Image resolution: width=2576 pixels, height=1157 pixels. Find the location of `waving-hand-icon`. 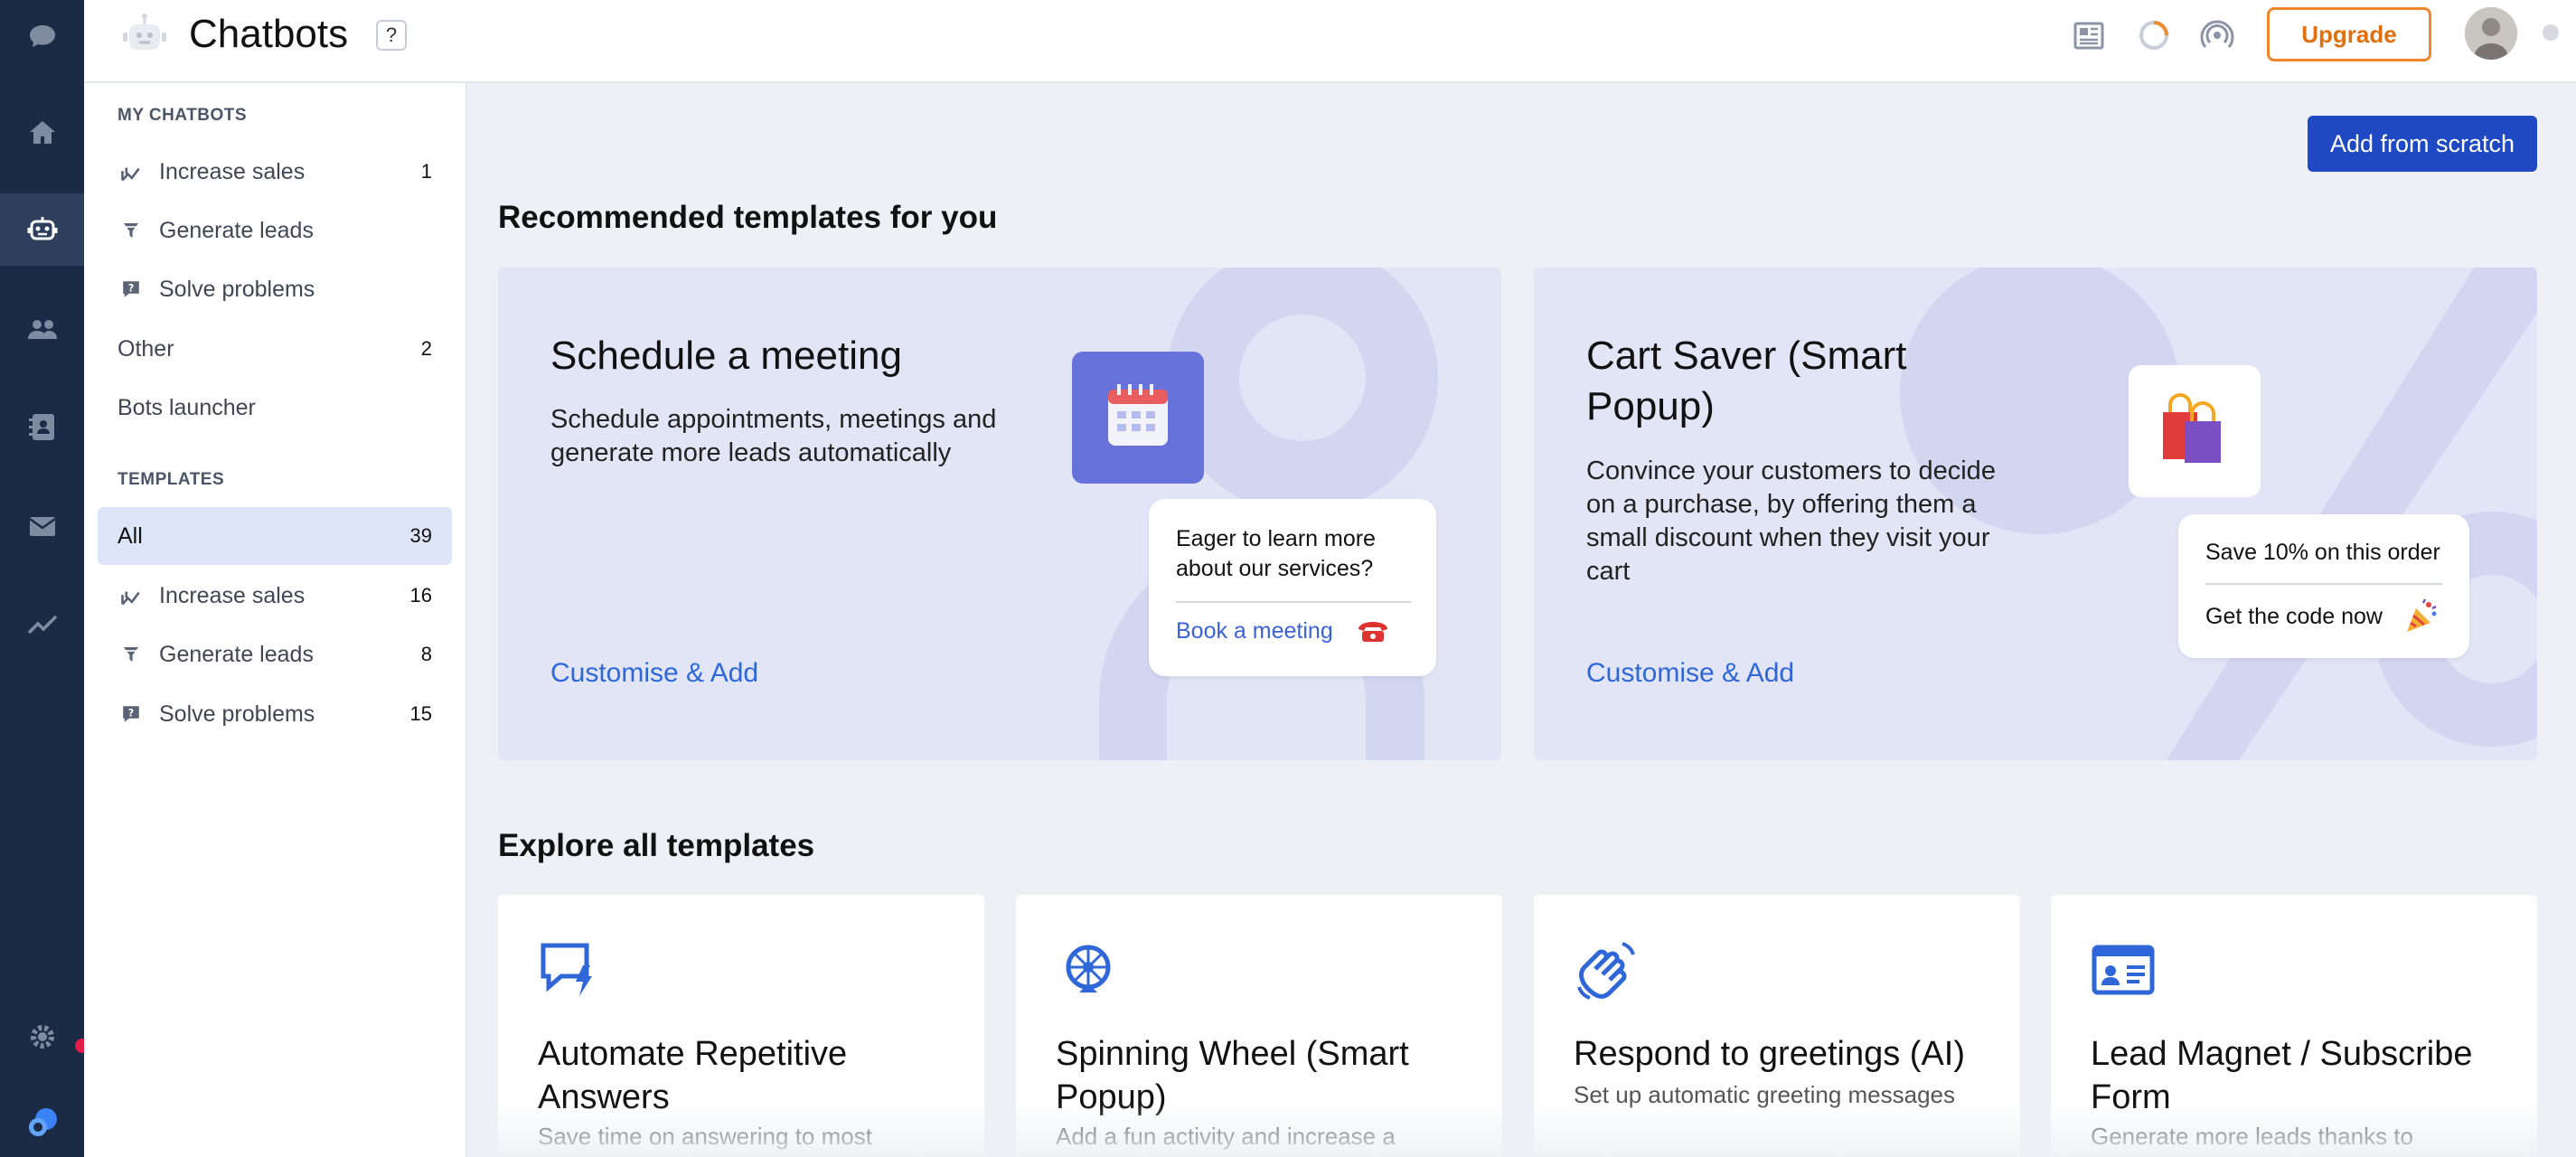

waving-hand-icon is located at coordinates (1606, 971).